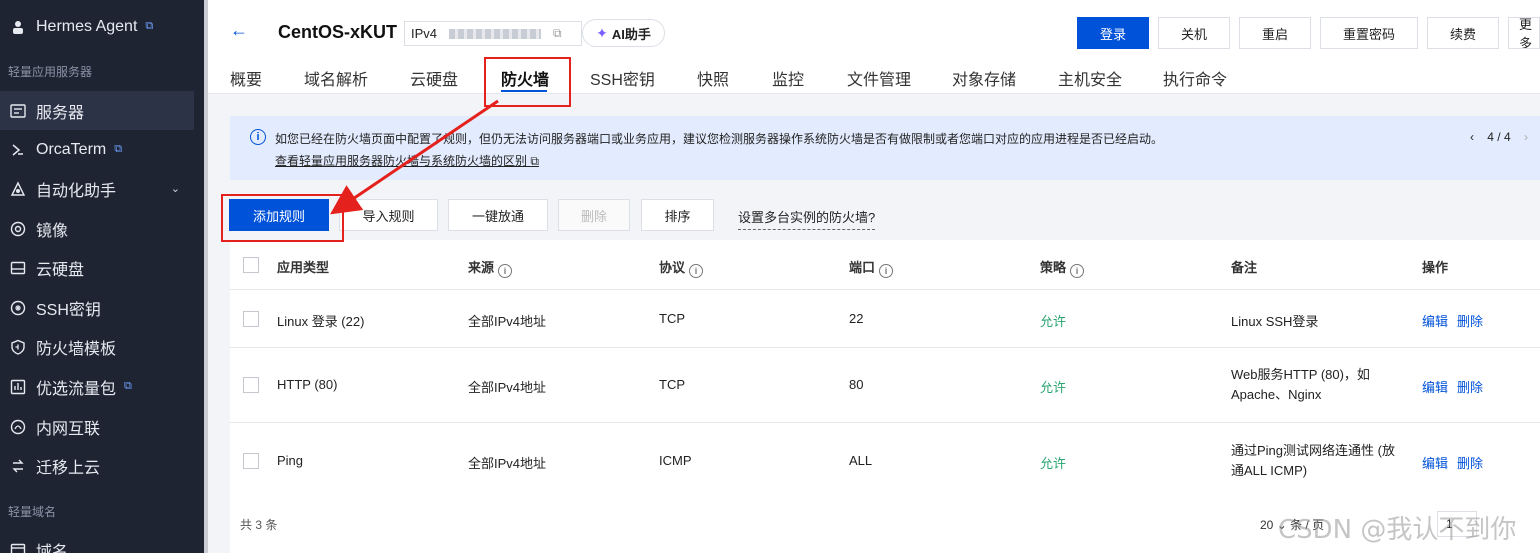 Image resolution: width=1540 pixels, height=553 pixels. I want to click on open-all-button: 一键放通, so click(498, 215).